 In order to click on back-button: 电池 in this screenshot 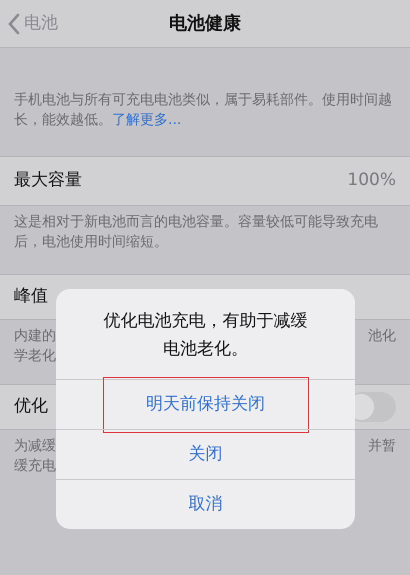, I will do `click(29, 23)`.